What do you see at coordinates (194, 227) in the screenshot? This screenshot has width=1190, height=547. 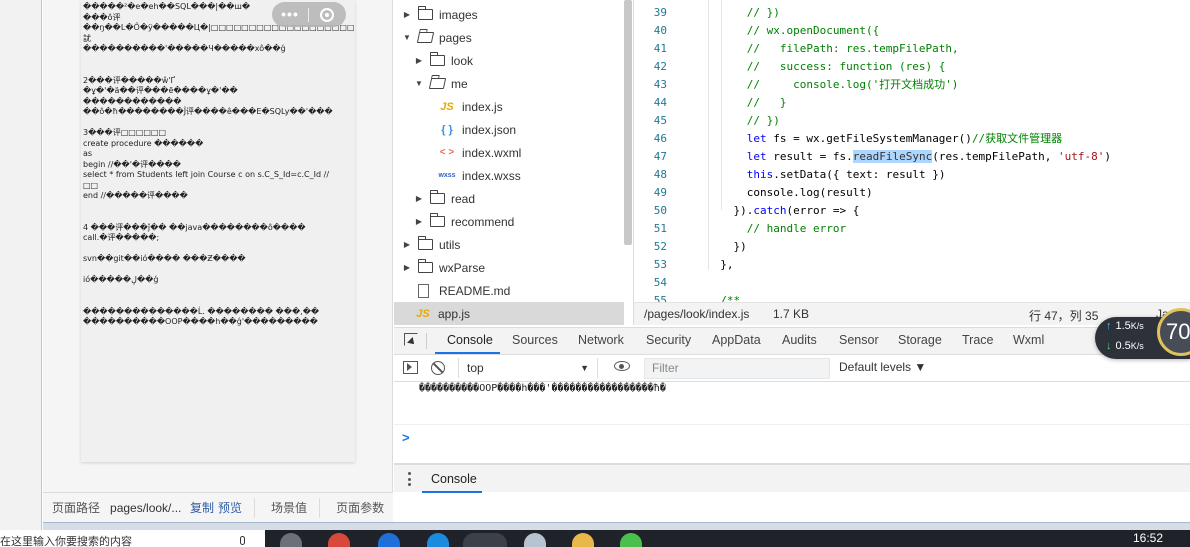 I see `page-text-line: 4 ���评���ǰ�� ��java��������ô����` at bounding box center [194, 227].